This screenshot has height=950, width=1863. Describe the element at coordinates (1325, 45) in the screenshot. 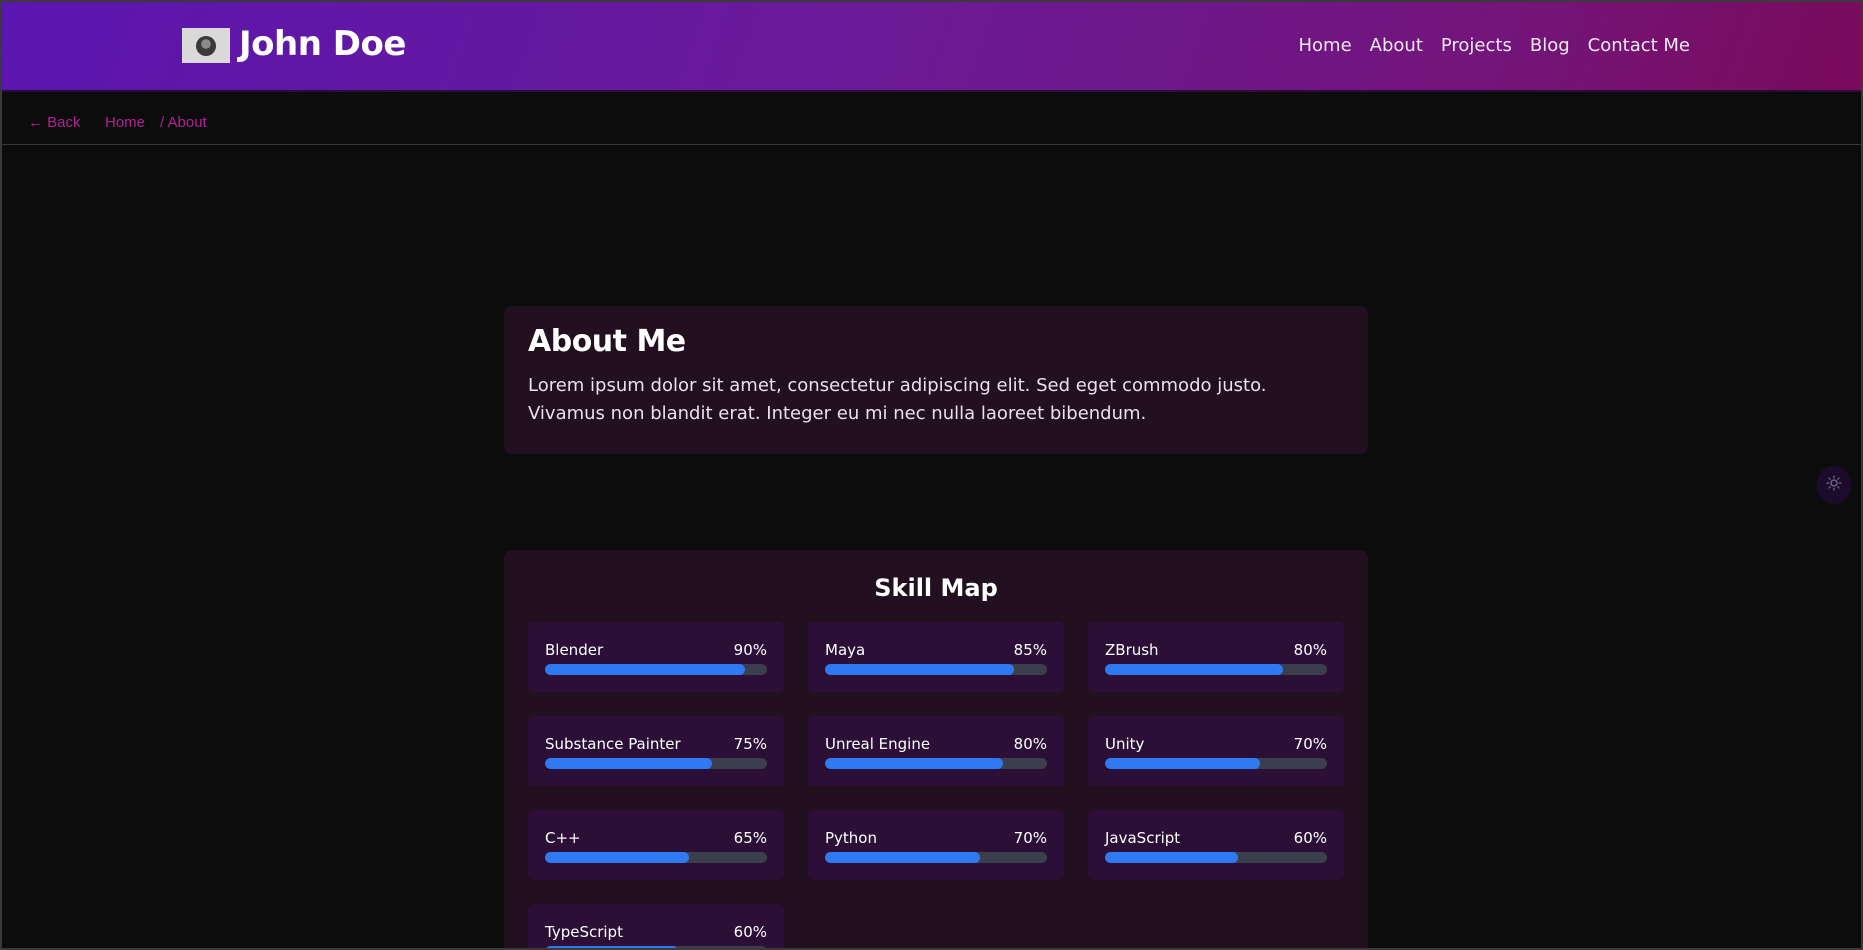

I see `nav-home: Home` at that location.